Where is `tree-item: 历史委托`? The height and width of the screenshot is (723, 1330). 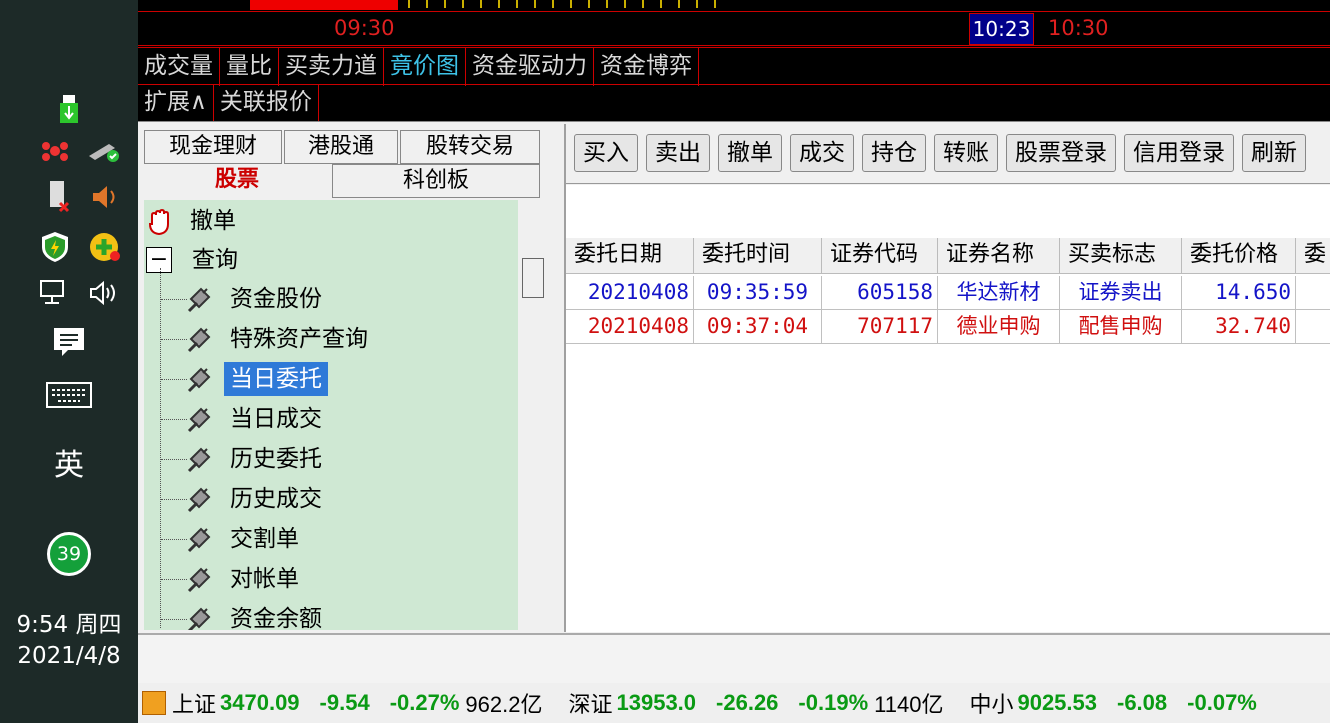 tree-item: 历史委托 is located at coordinates (256, 459).